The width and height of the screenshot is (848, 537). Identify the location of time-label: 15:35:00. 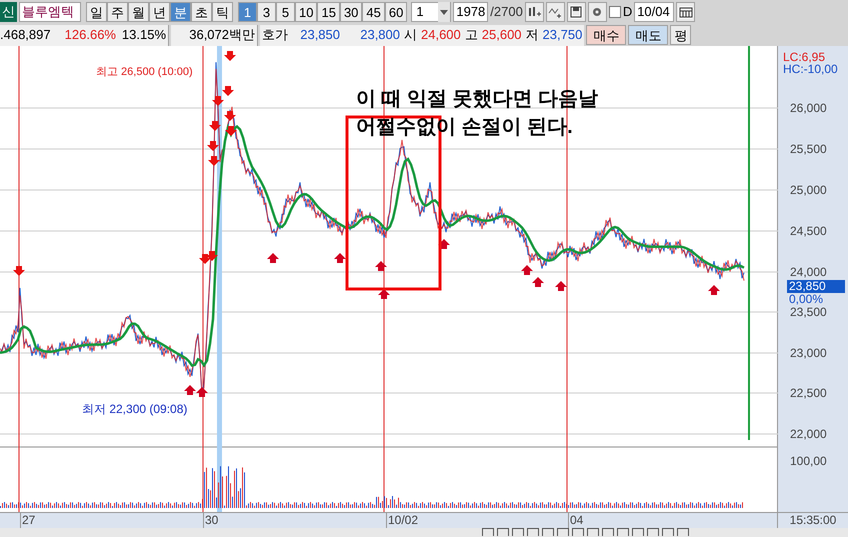
(813, 520).